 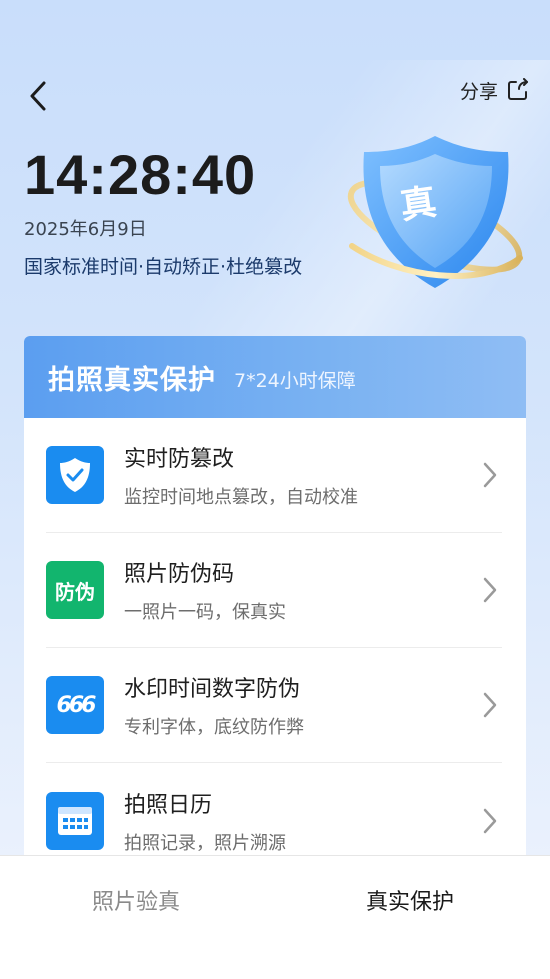 I want to click on feature-row-anti-fake-code: 防伪 照片防伪码 一照片一码，保真实, so click(x=274, y=590).